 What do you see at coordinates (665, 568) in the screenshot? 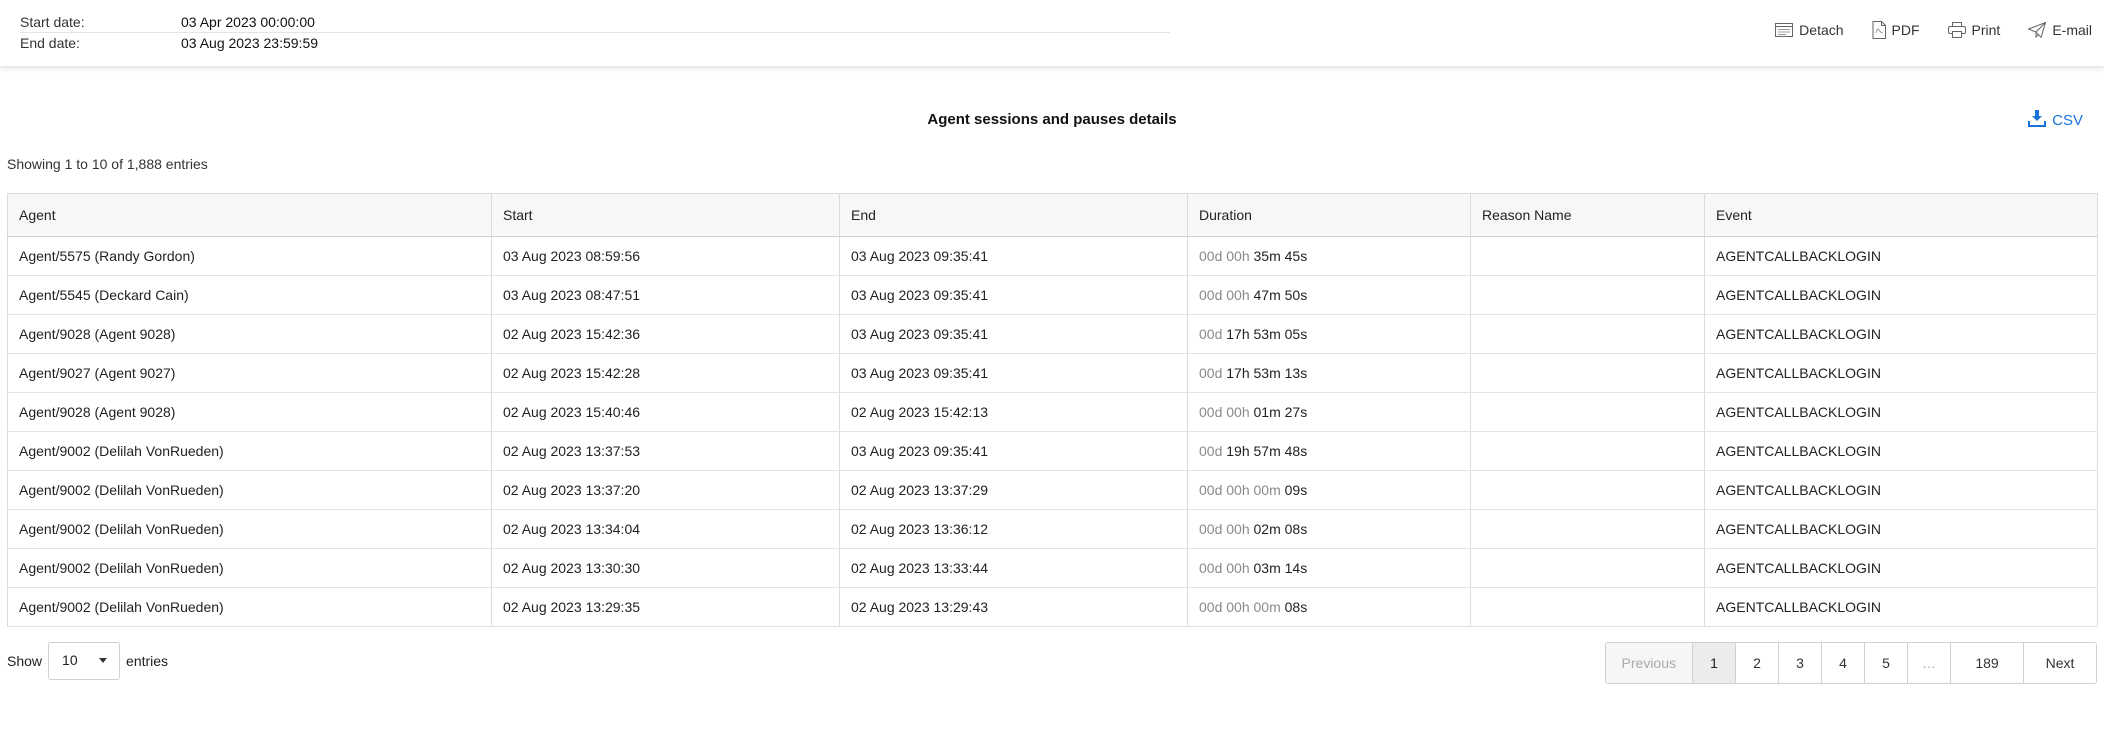
I see `cell-start: 02 Aug 2023 13:30:30` at bounding box center [665, 568].